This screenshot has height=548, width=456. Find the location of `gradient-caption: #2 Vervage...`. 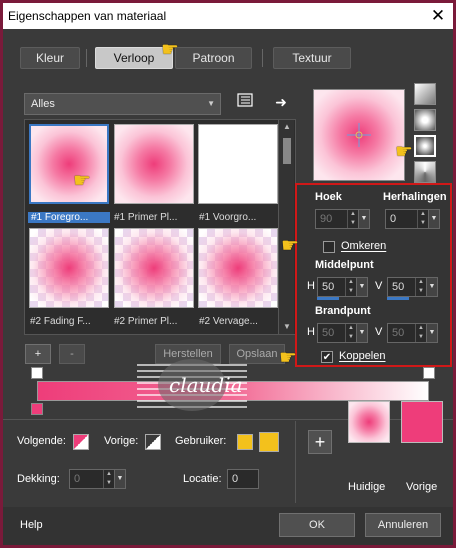

gradient-caption: #2 Vervage... is located at coordinates (228, 321).